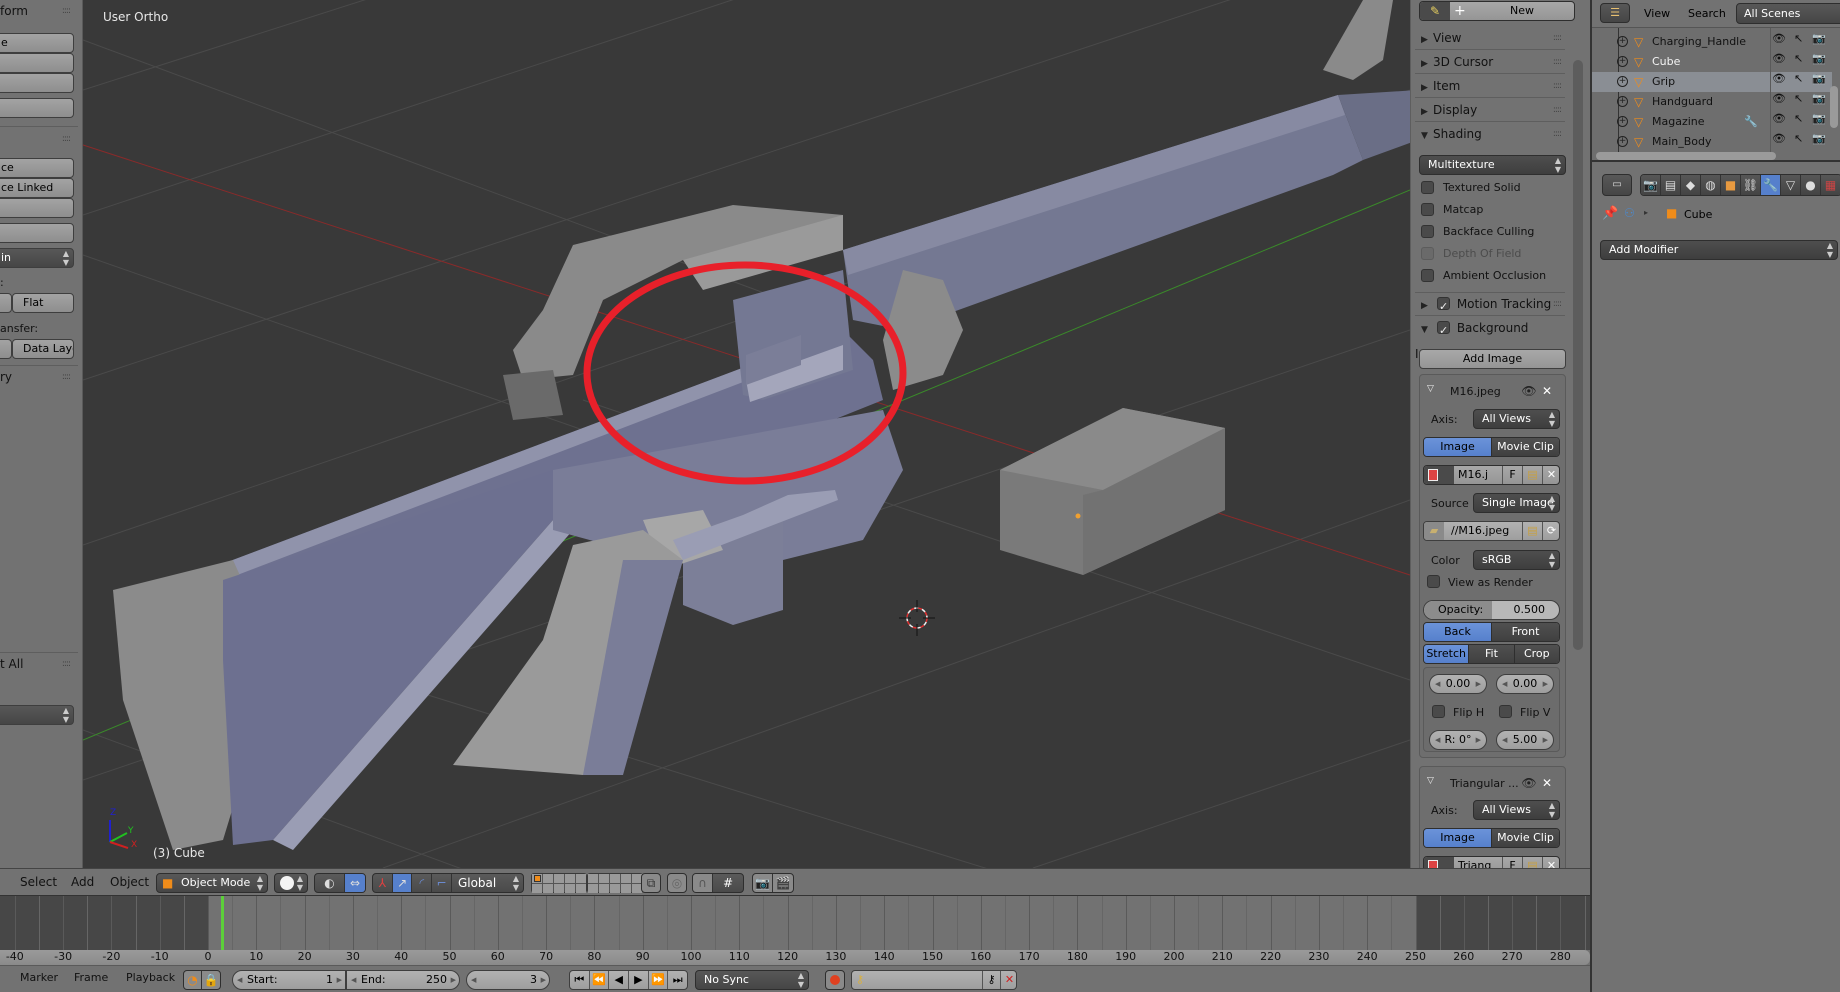 This screenshot has width=1840, height=992. What do you see at coordinates (1490, 62) in the screenshot?
I see `section-3d-cursor: ▶ 3D Cursor::::` at bounding box center [1490, 62].